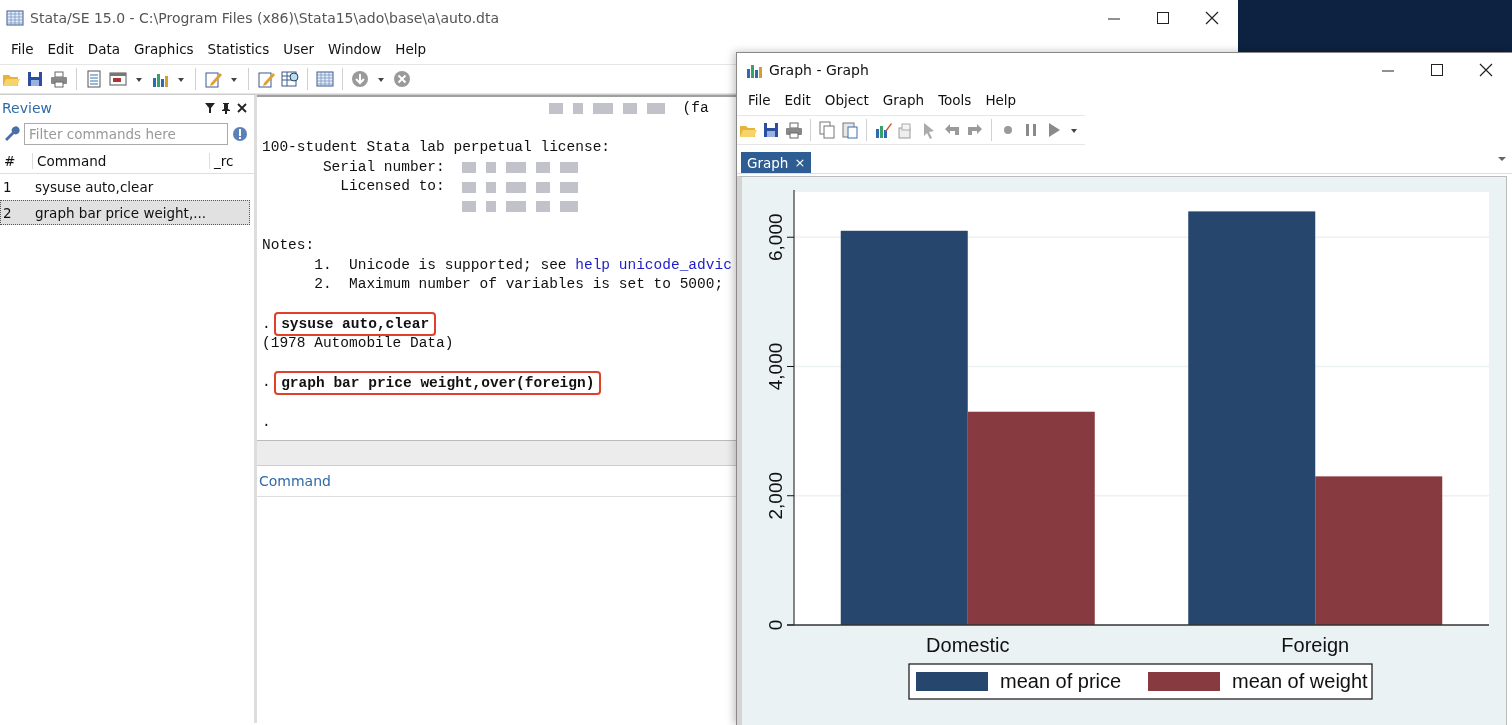  What do you see at coordinates (883, 130) in the screenshot?
I see `chart-edit-icon` at bounding box center [883, 130].